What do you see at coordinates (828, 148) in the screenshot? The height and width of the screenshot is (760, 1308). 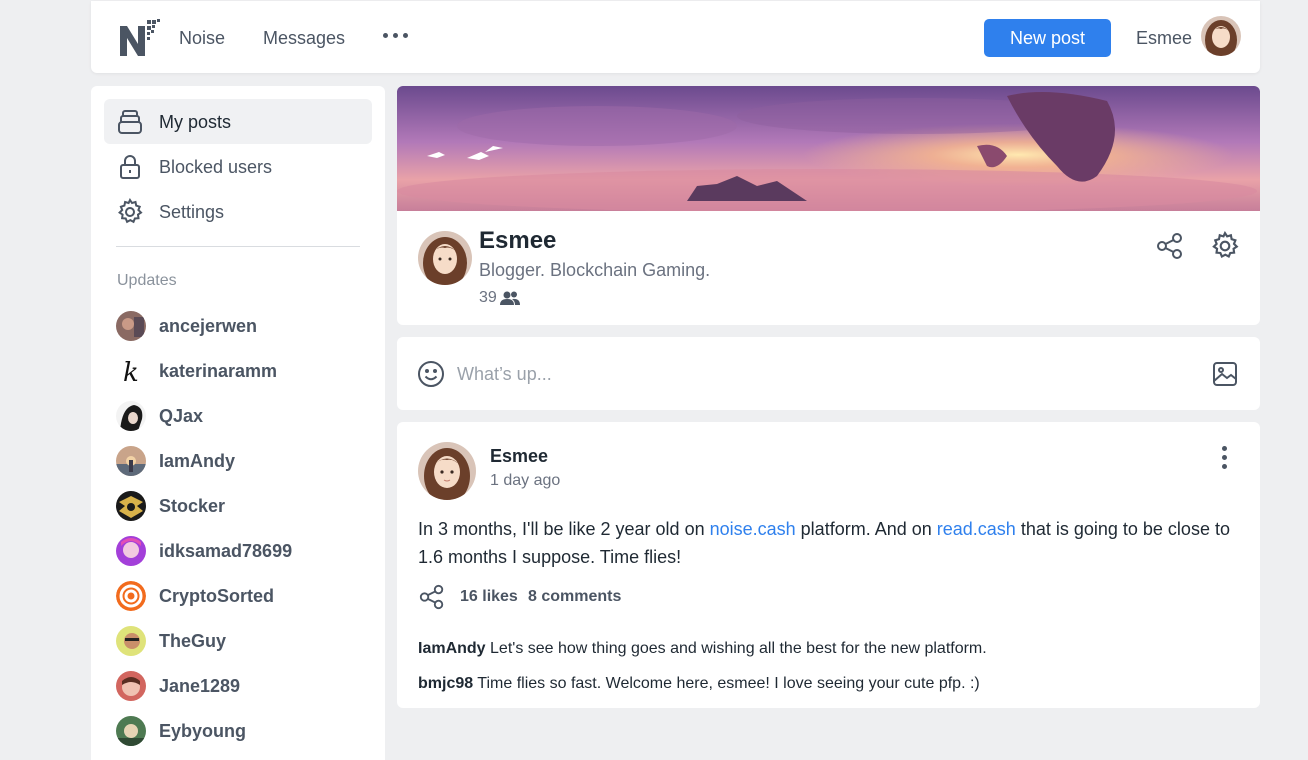 I see `profile-banner-image` at bounding box center [828, 148].